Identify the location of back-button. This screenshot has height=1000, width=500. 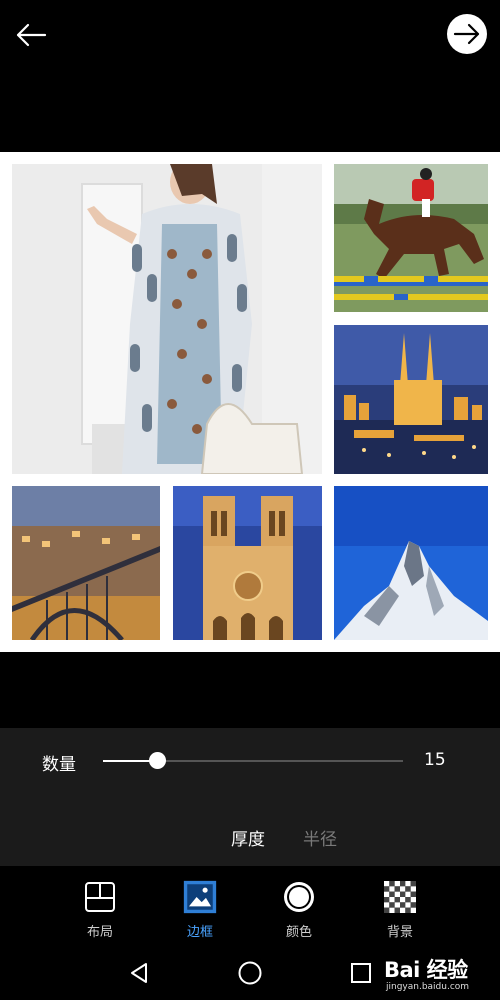
(31, 35).